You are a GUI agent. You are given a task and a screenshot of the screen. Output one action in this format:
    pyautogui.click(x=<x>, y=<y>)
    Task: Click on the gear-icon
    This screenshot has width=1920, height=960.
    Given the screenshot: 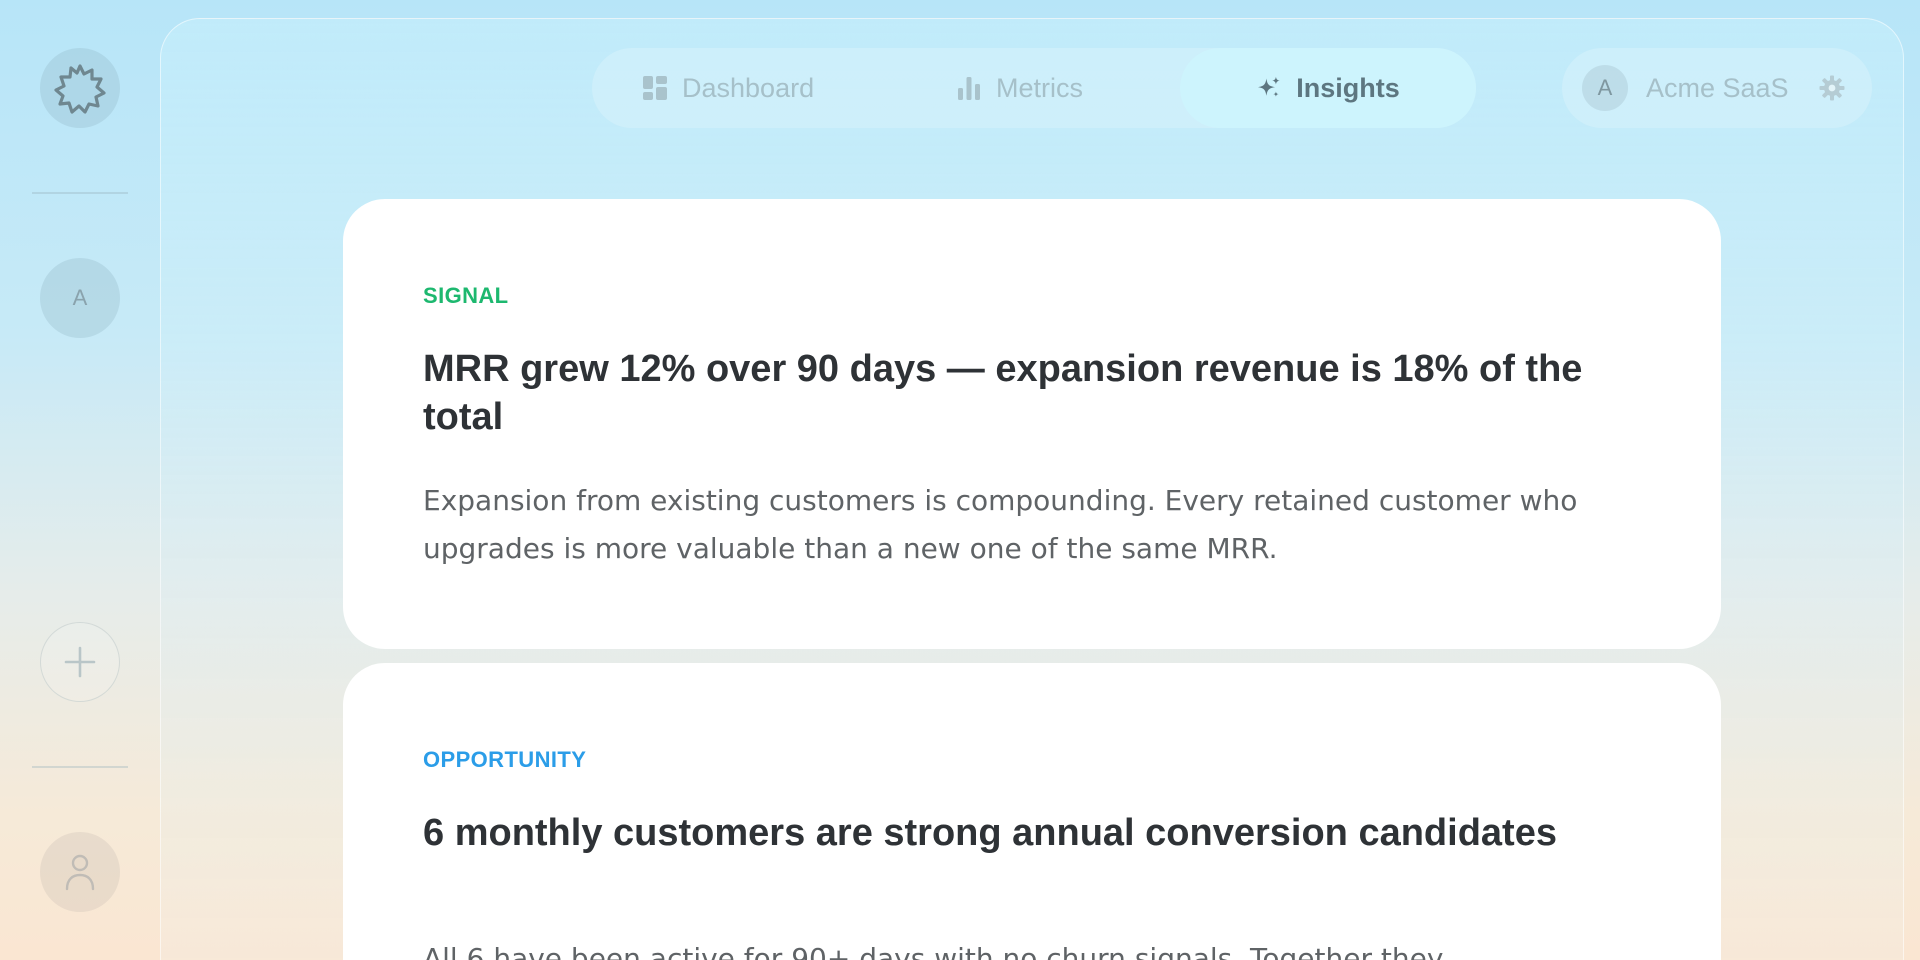 What is the action you would take?
    pyautogui.click(x=1832, y=88)
    